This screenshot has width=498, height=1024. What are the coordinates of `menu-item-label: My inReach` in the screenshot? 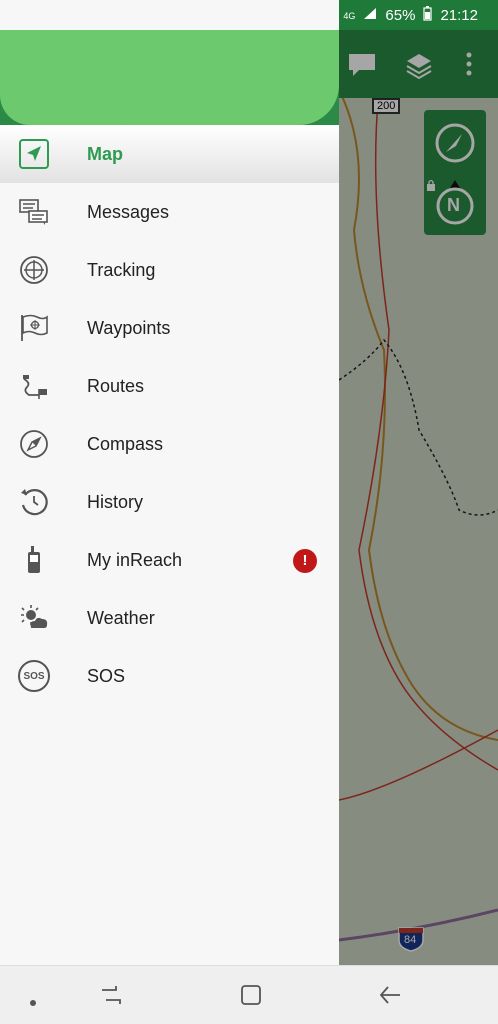 It's located at (135, 559).